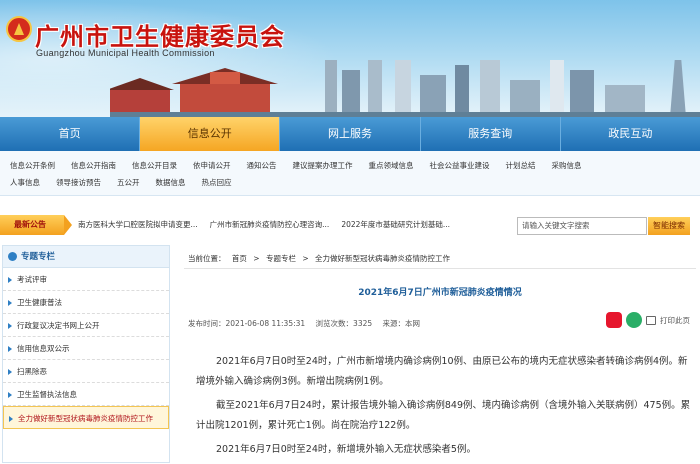  Describe the element at coordinates (346, 449) in the screenshot. I see `article-paragraph: 2021年6月7日0时至24时，新增境外输入无症状感染者5例。` at that location.